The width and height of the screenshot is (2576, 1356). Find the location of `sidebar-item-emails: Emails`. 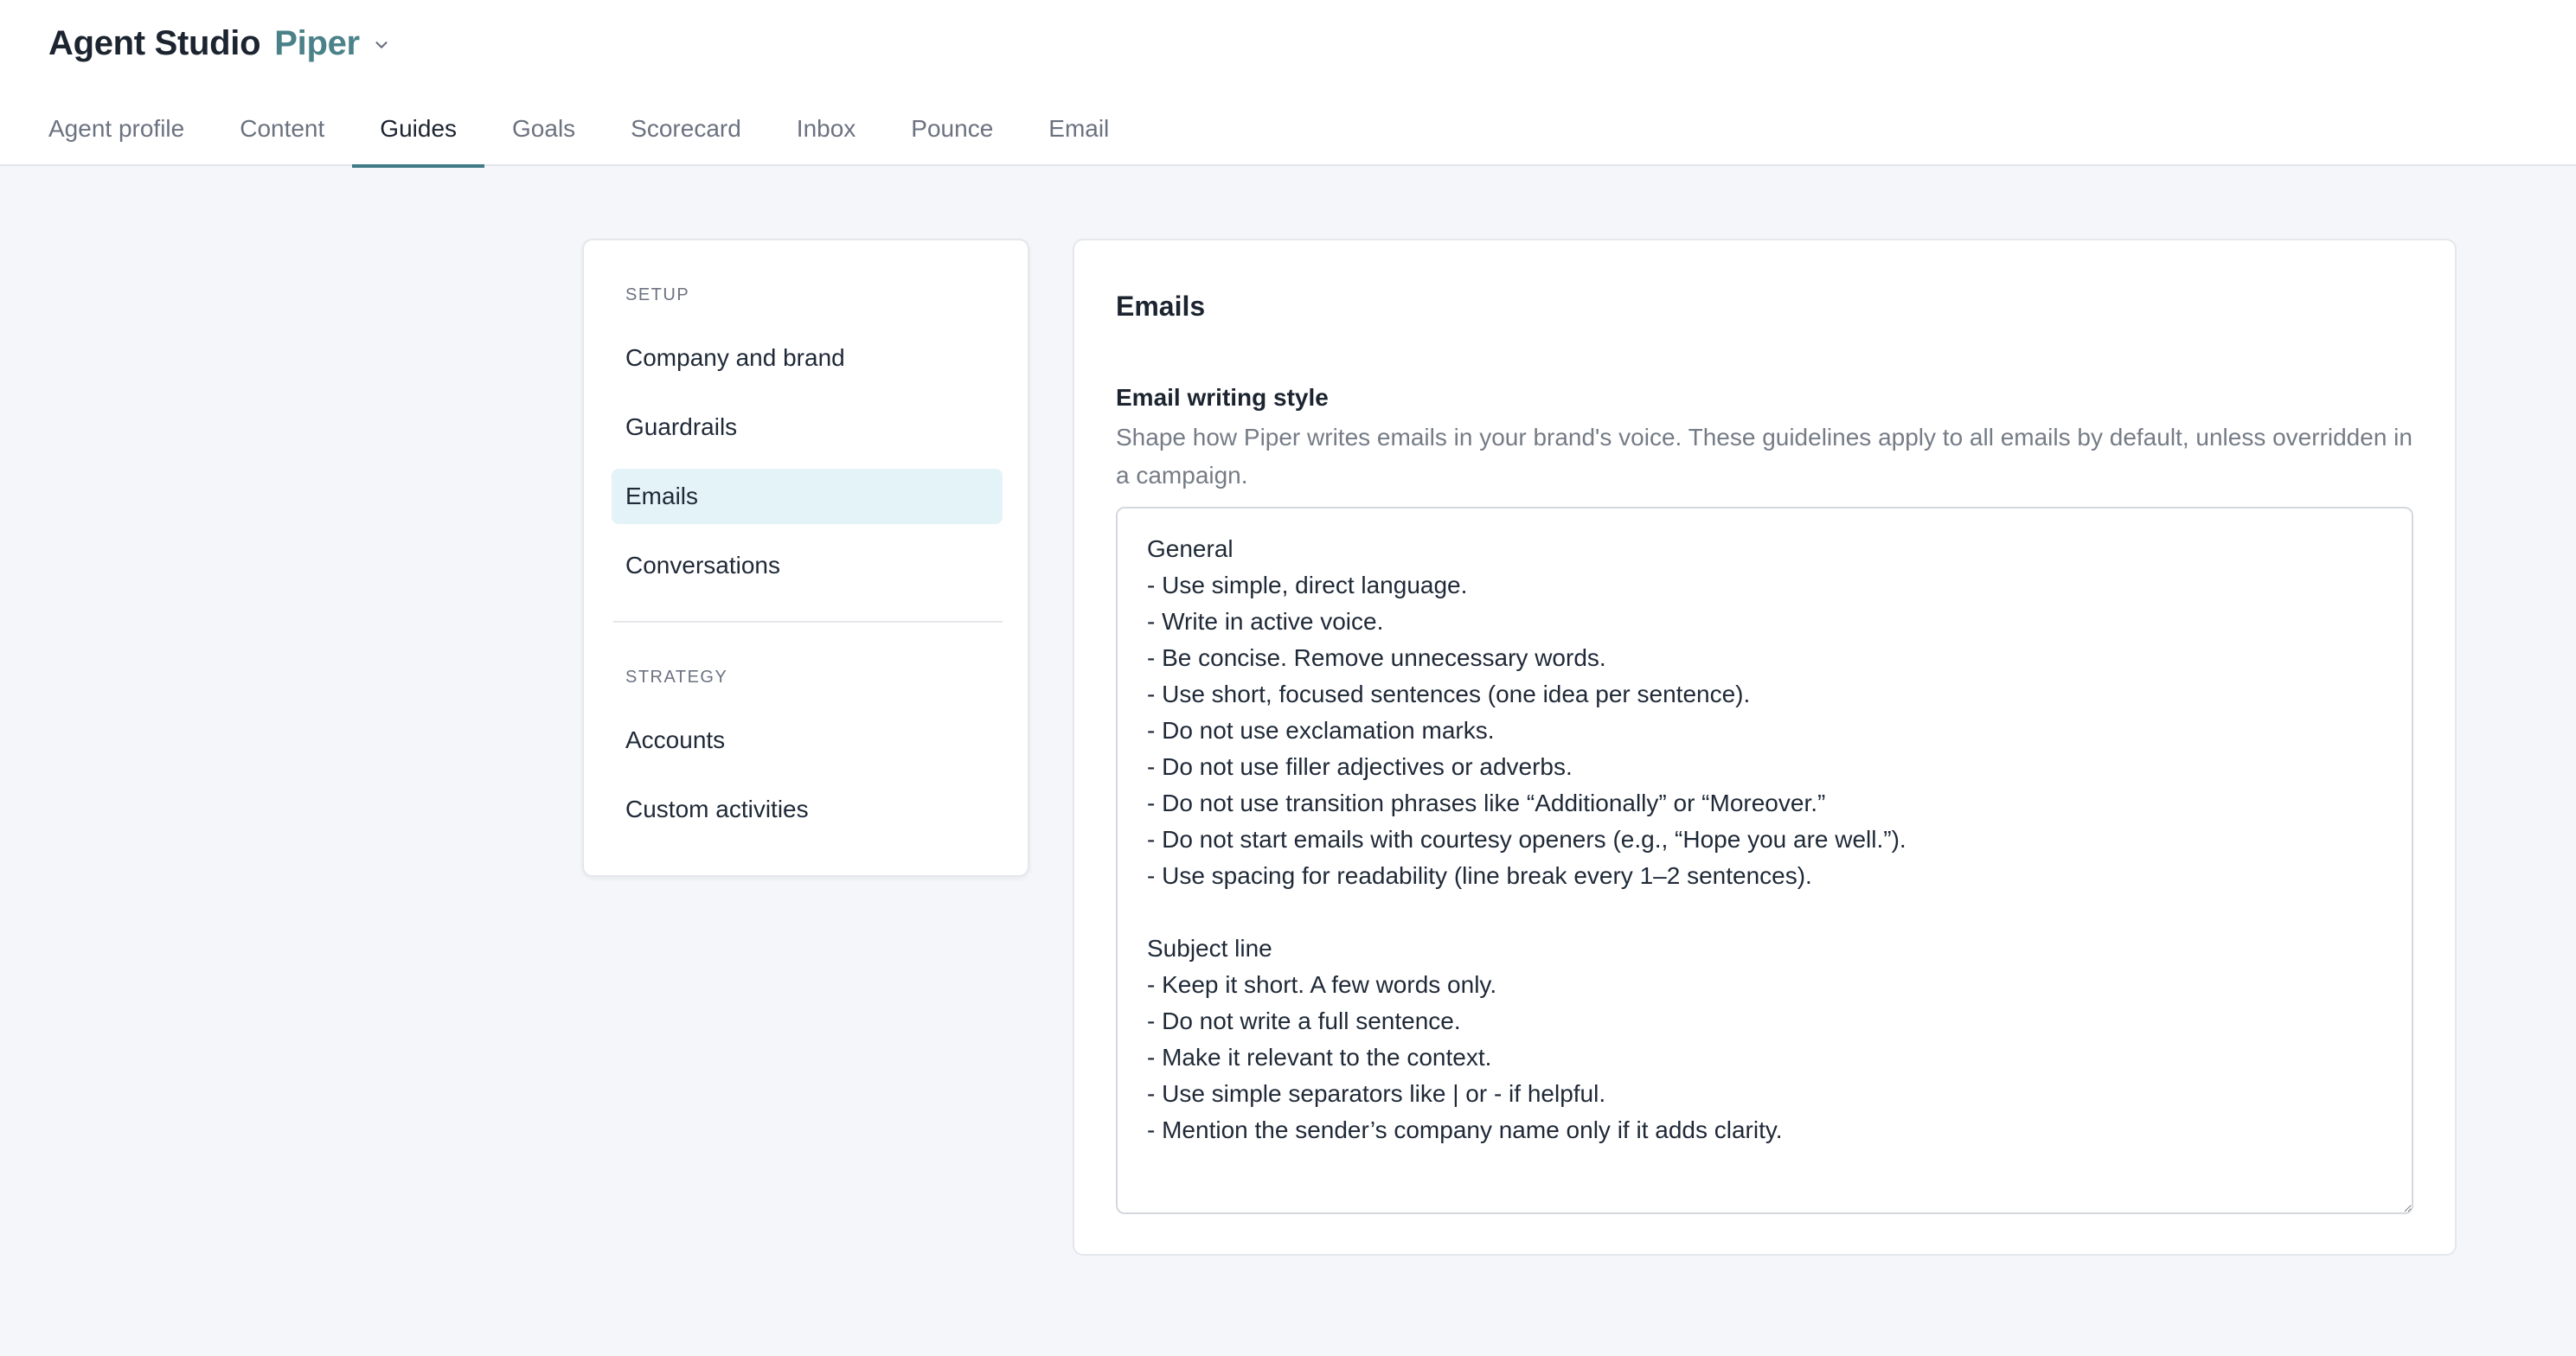

sidebar-item-emails: Emails is located at coordinates (807, 496).